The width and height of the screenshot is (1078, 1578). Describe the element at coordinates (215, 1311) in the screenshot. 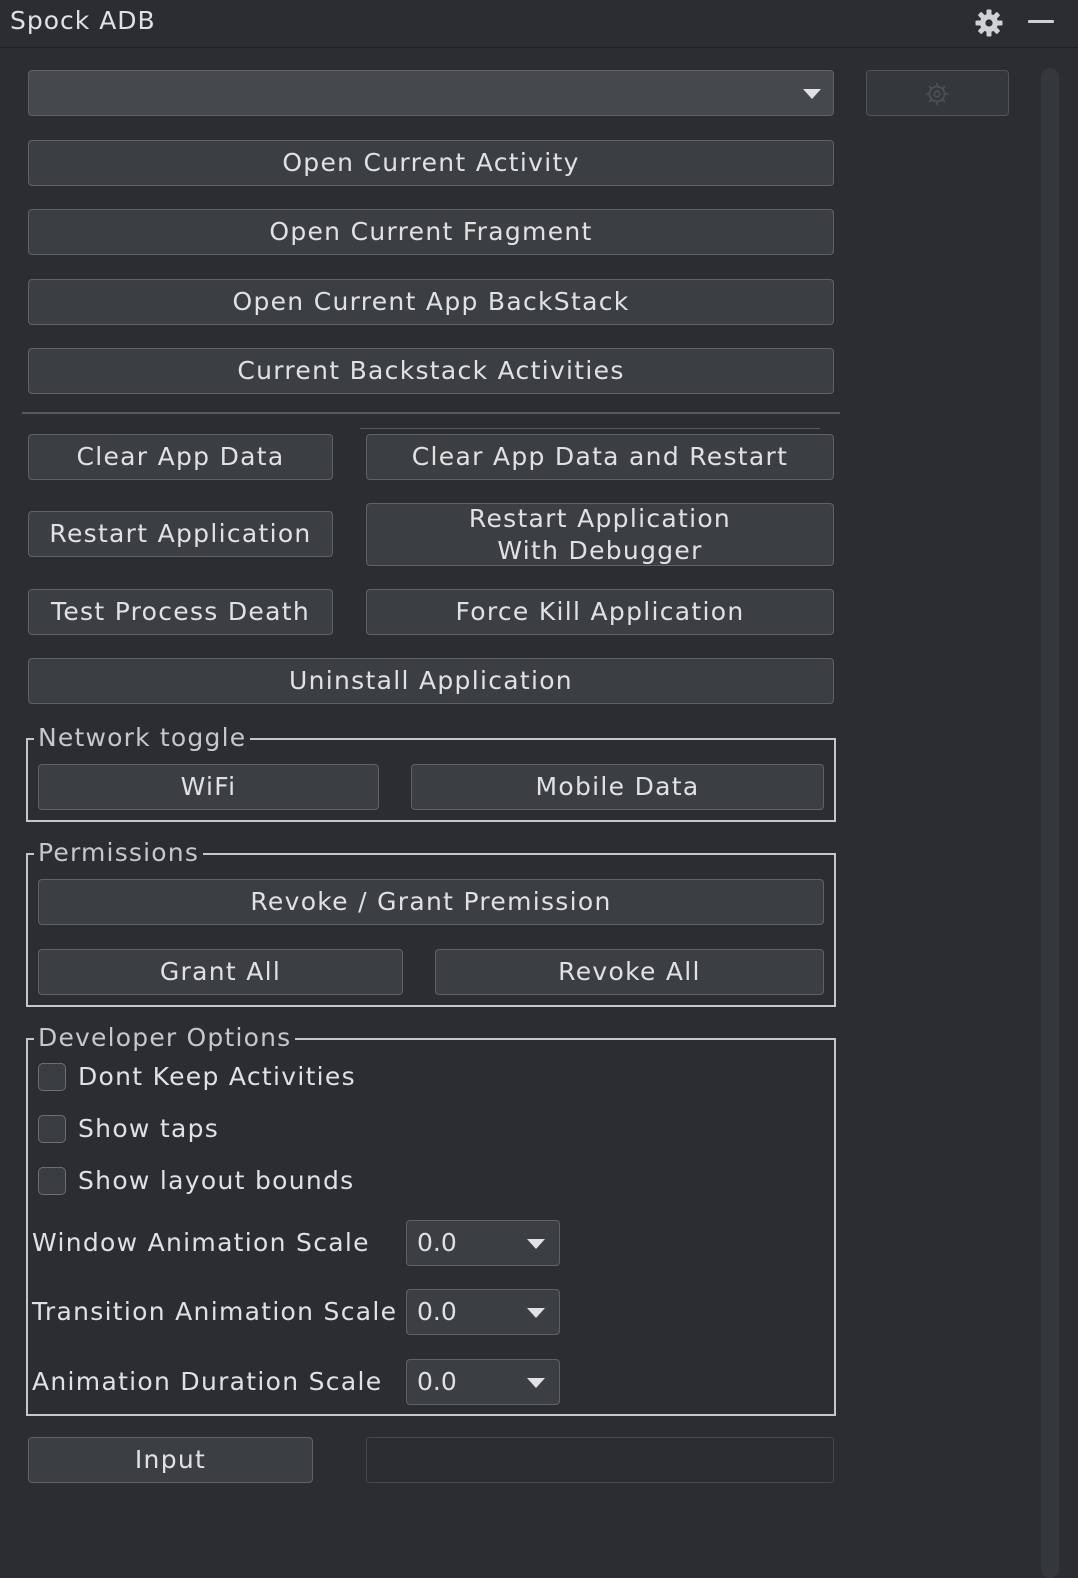

I see `transition-animation-scale-label: Transition Animation Scale` at that location.